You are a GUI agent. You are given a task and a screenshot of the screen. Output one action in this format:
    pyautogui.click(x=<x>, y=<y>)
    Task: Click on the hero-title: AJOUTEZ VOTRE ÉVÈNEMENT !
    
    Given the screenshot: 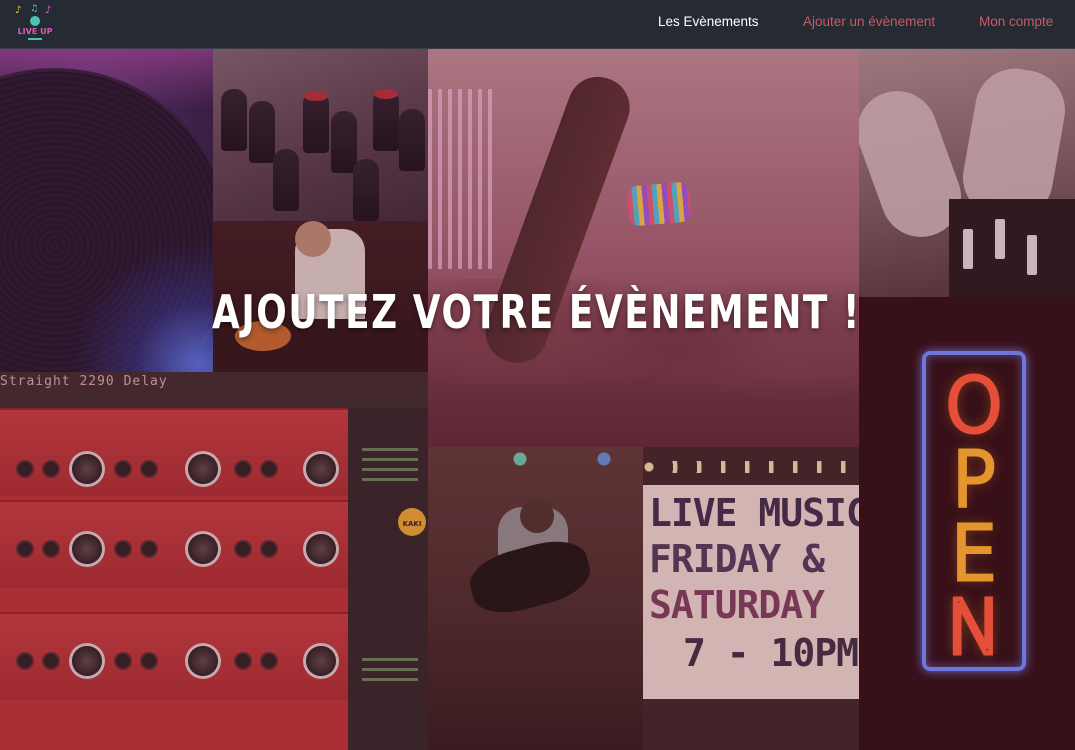 What is the action you would take?
    pyautogui.click(x=536, y=312)
    